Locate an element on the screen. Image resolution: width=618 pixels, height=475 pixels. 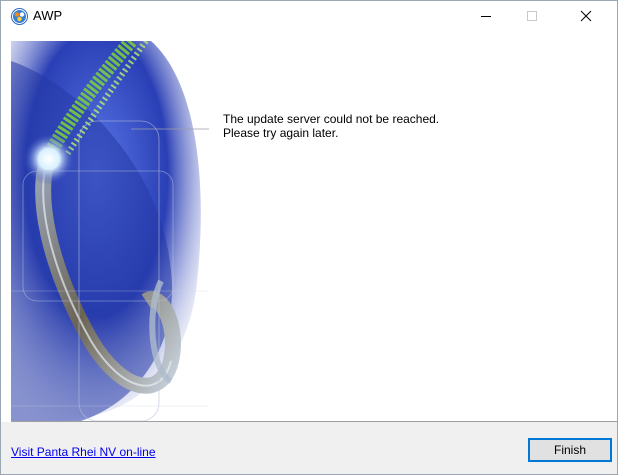
maximize-button is located at coordinates (532, 16).